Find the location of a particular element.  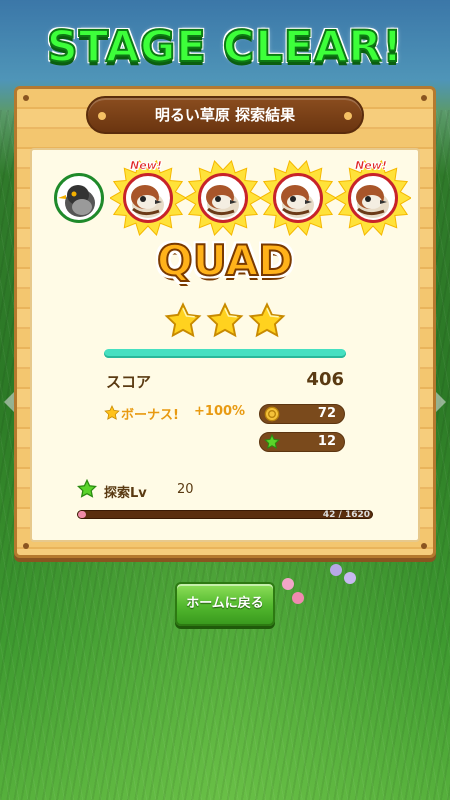

star-reward-value: 12 is located at coordinates (326, 441).